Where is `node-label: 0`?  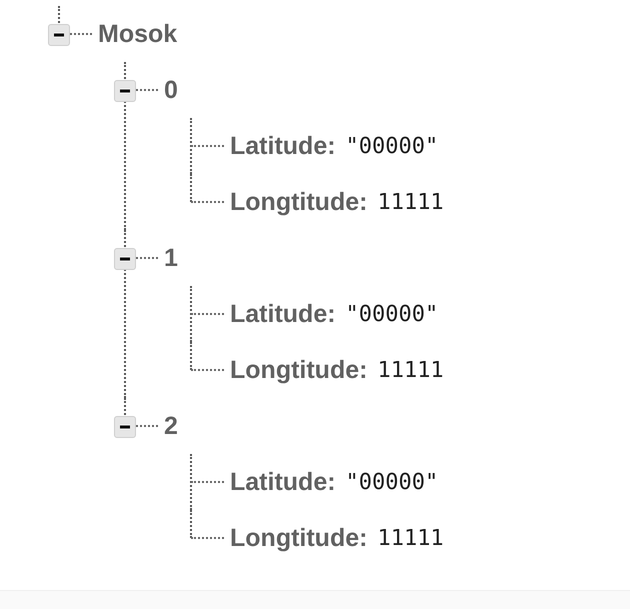 node-label: 0 is located at coordinates (171, 90).